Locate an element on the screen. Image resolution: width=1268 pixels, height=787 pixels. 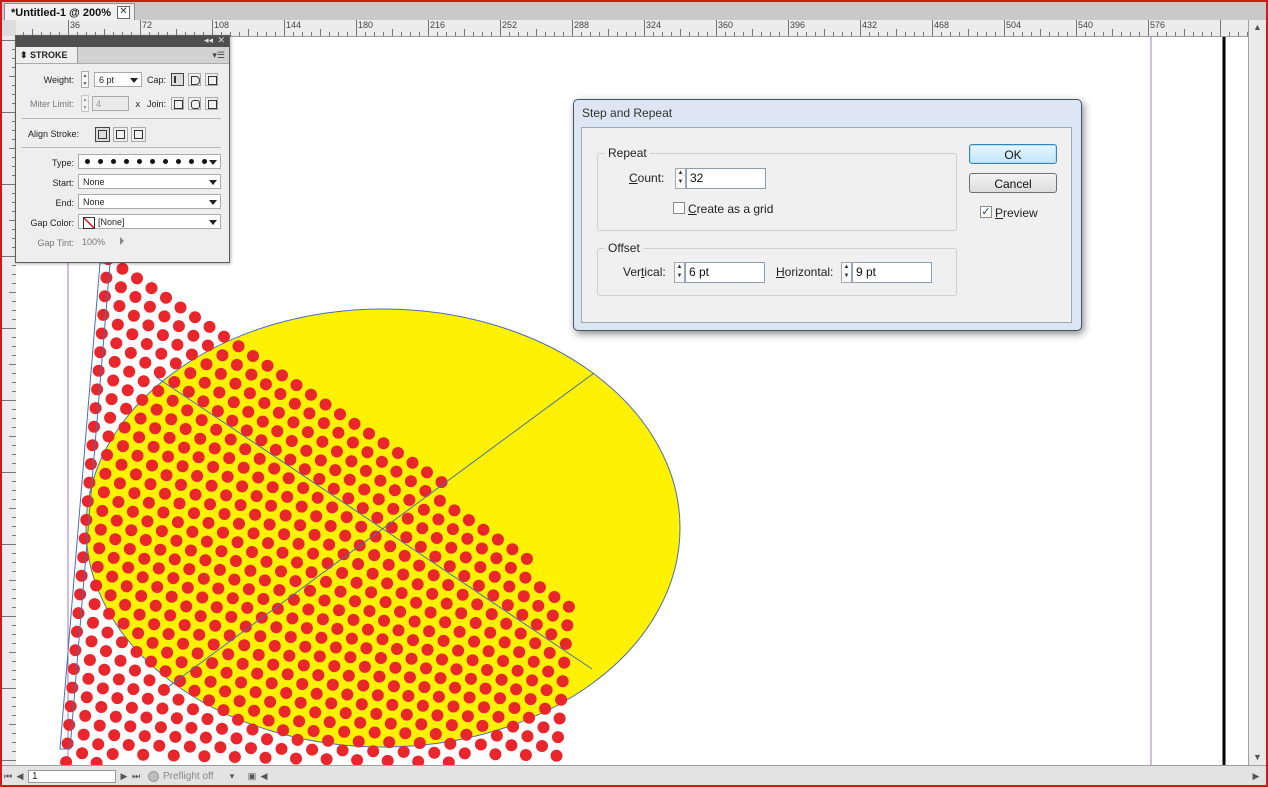
chevron-down-icon is located at coordinates (213, 202).